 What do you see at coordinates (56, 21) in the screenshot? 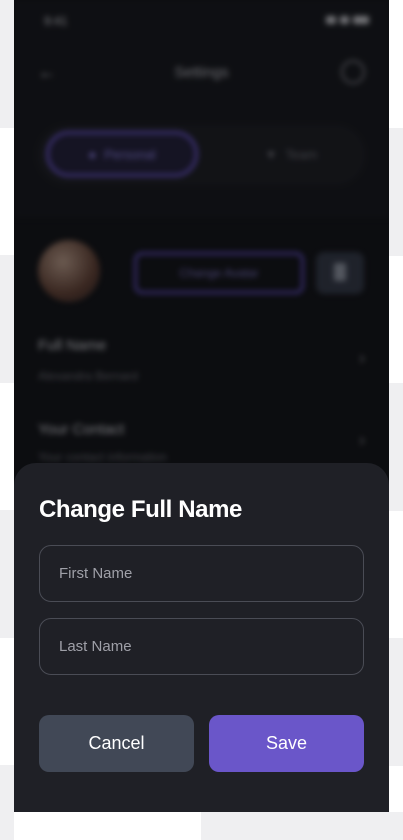
I see `status-time: 9:41` at bounding box center [56, 21].